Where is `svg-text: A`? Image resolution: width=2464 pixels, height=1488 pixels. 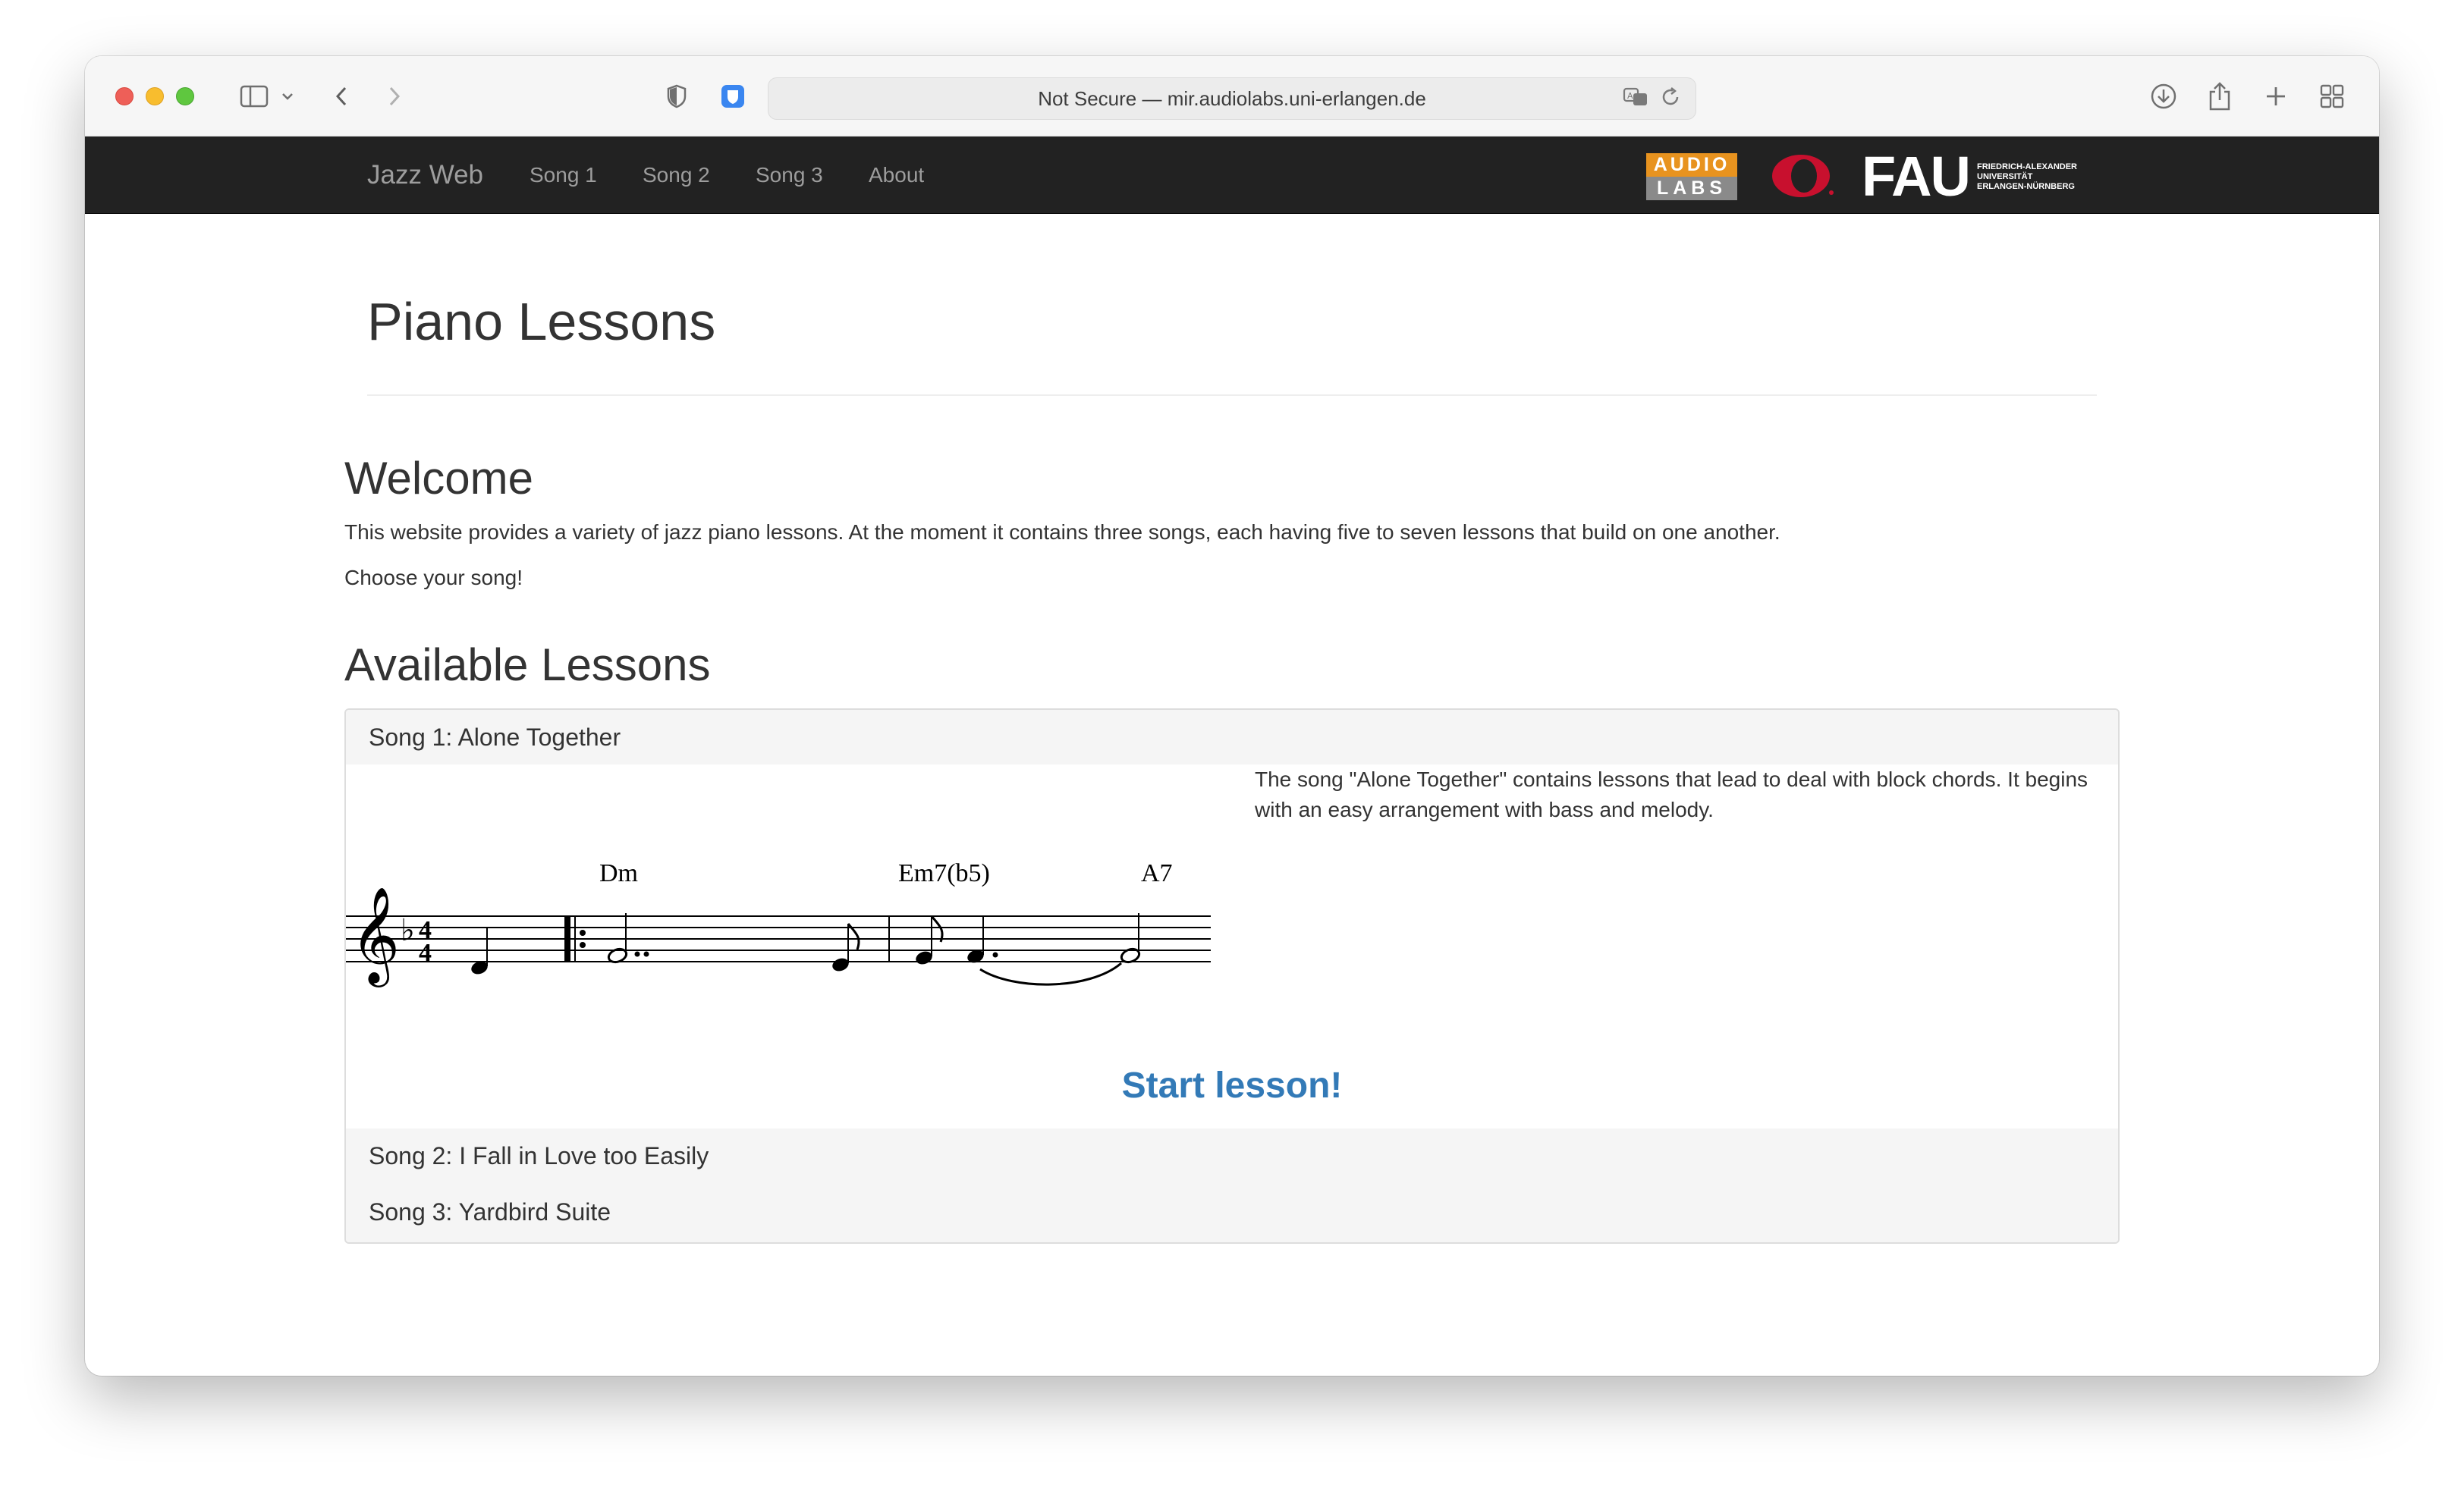 svg-text: A is located at coordinates (1630, 96).